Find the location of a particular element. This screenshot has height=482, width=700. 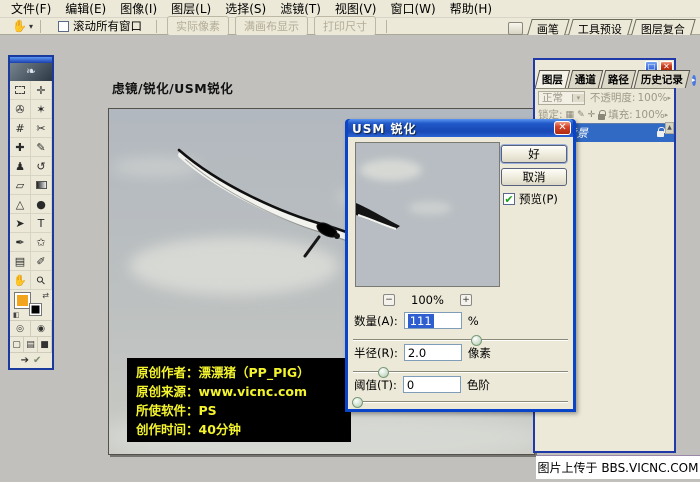

threshold-input: 0 is located at coordinates (431, 384).